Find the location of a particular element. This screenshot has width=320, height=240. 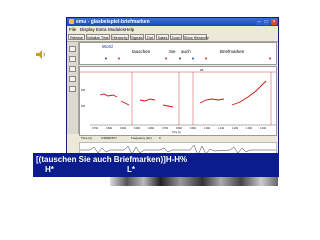

window-title: emu - glasbeispiel-briefmarken is located at coordinates (113, 22).